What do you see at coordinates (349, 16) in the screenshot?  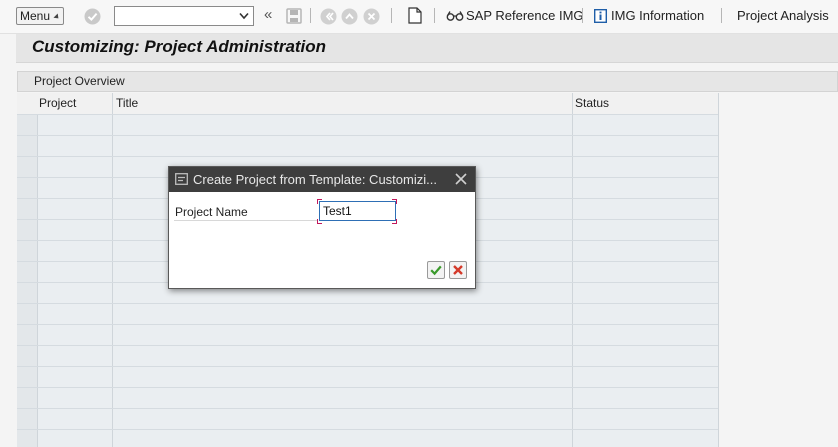 I see `exit-icon` at bounding box center [349, 16].